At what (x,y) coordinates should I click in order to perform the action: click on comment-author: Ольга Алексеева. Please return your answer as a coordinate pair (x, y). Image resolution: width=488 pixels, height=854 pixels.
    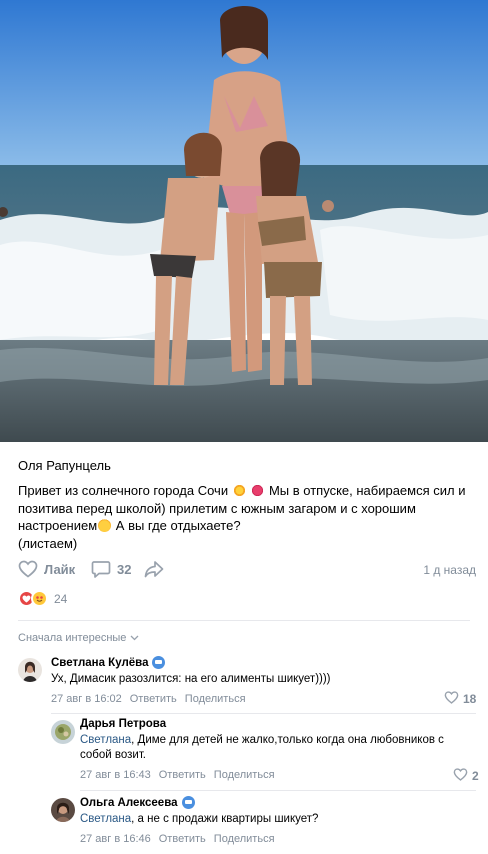
    Looking at the image, I should click on (275, 802).